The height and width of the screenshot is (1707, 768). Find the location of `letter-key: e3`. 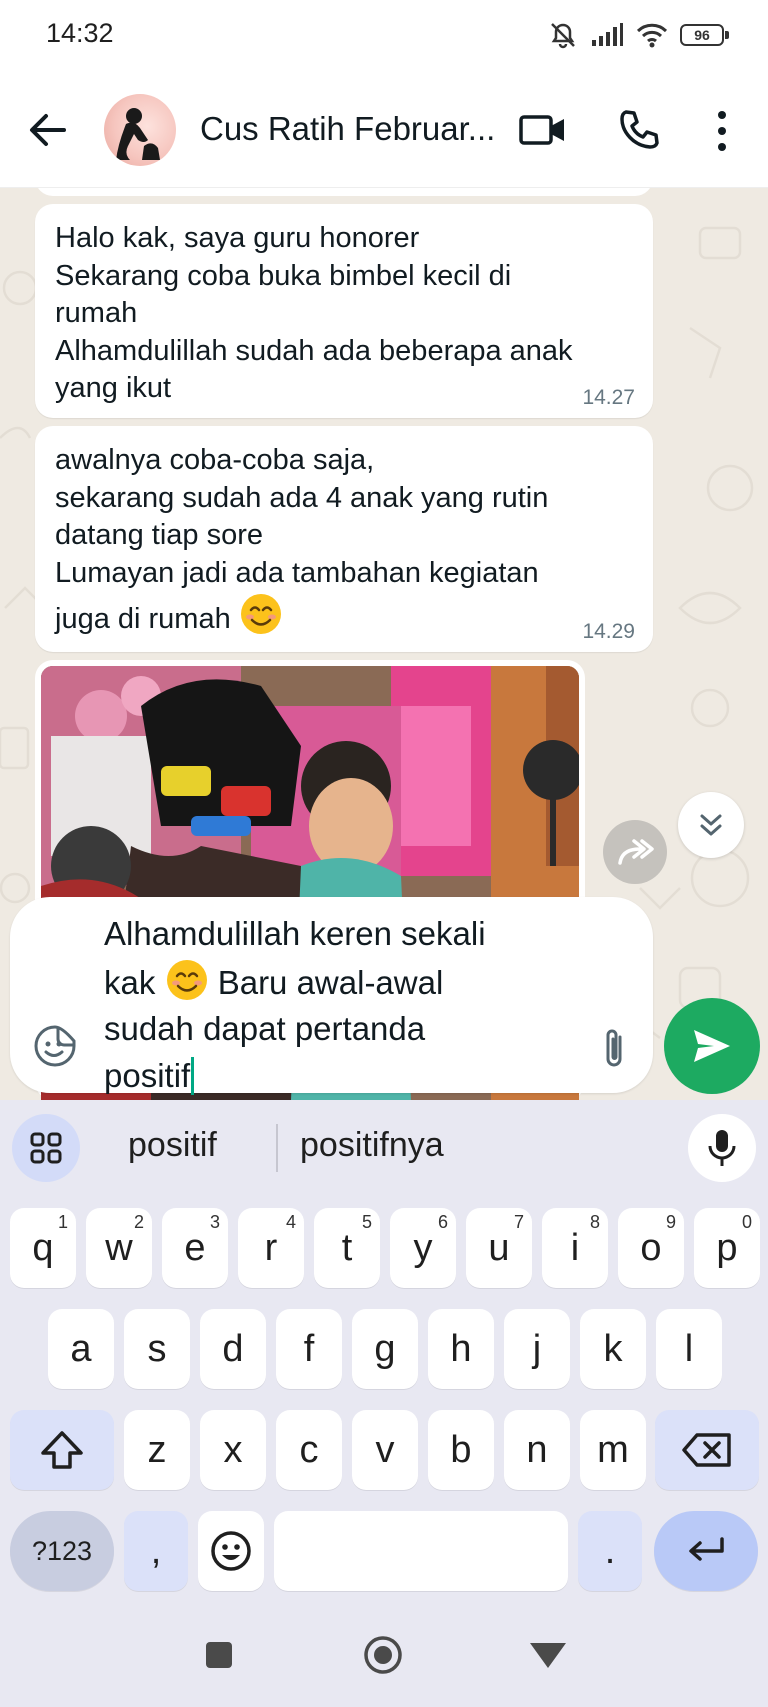

letter-key: e3 is located at coordinates (195, 1248).